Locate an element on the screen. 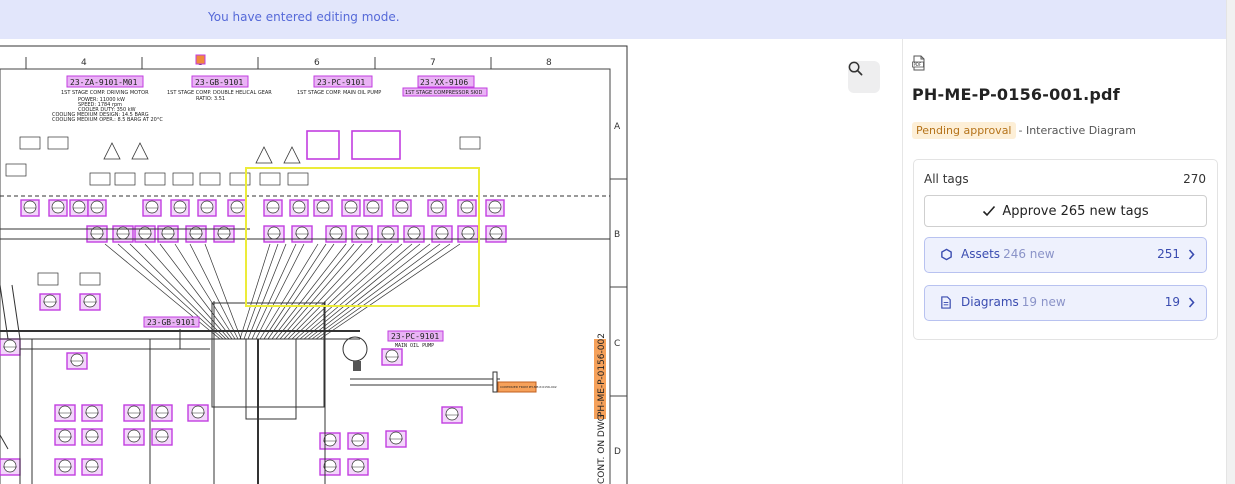 The image size is (1235, 484). side-drawing-id: PH-ME-P-0156-002 is located at coordinates (602, 375).